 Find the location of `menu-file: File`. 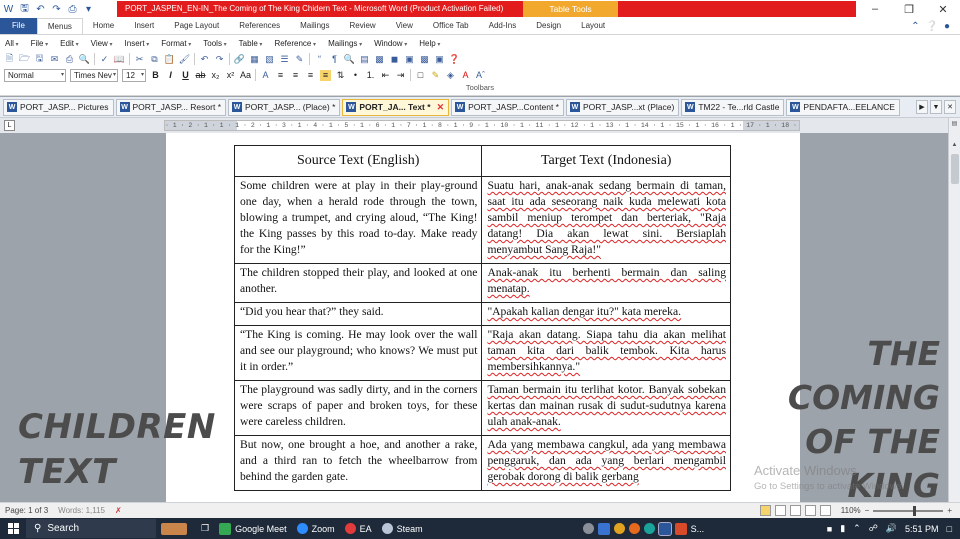

menu-file: File is located at coordinates (40, 43).